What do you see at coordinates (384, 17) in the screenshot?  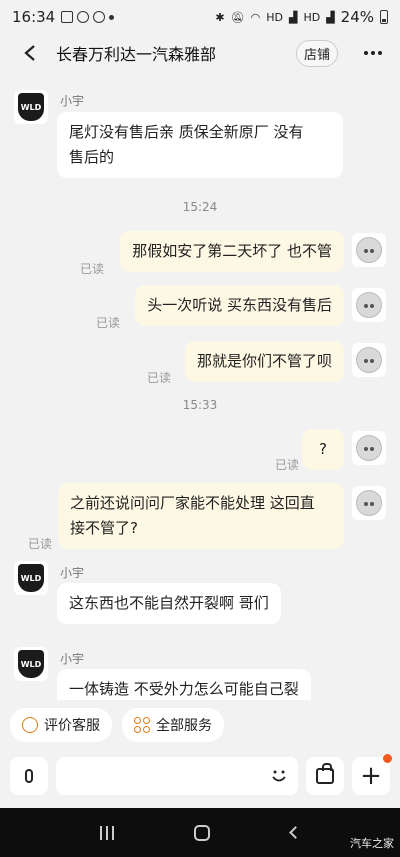 I see `battery-icon` at bounding box center [384, 17].